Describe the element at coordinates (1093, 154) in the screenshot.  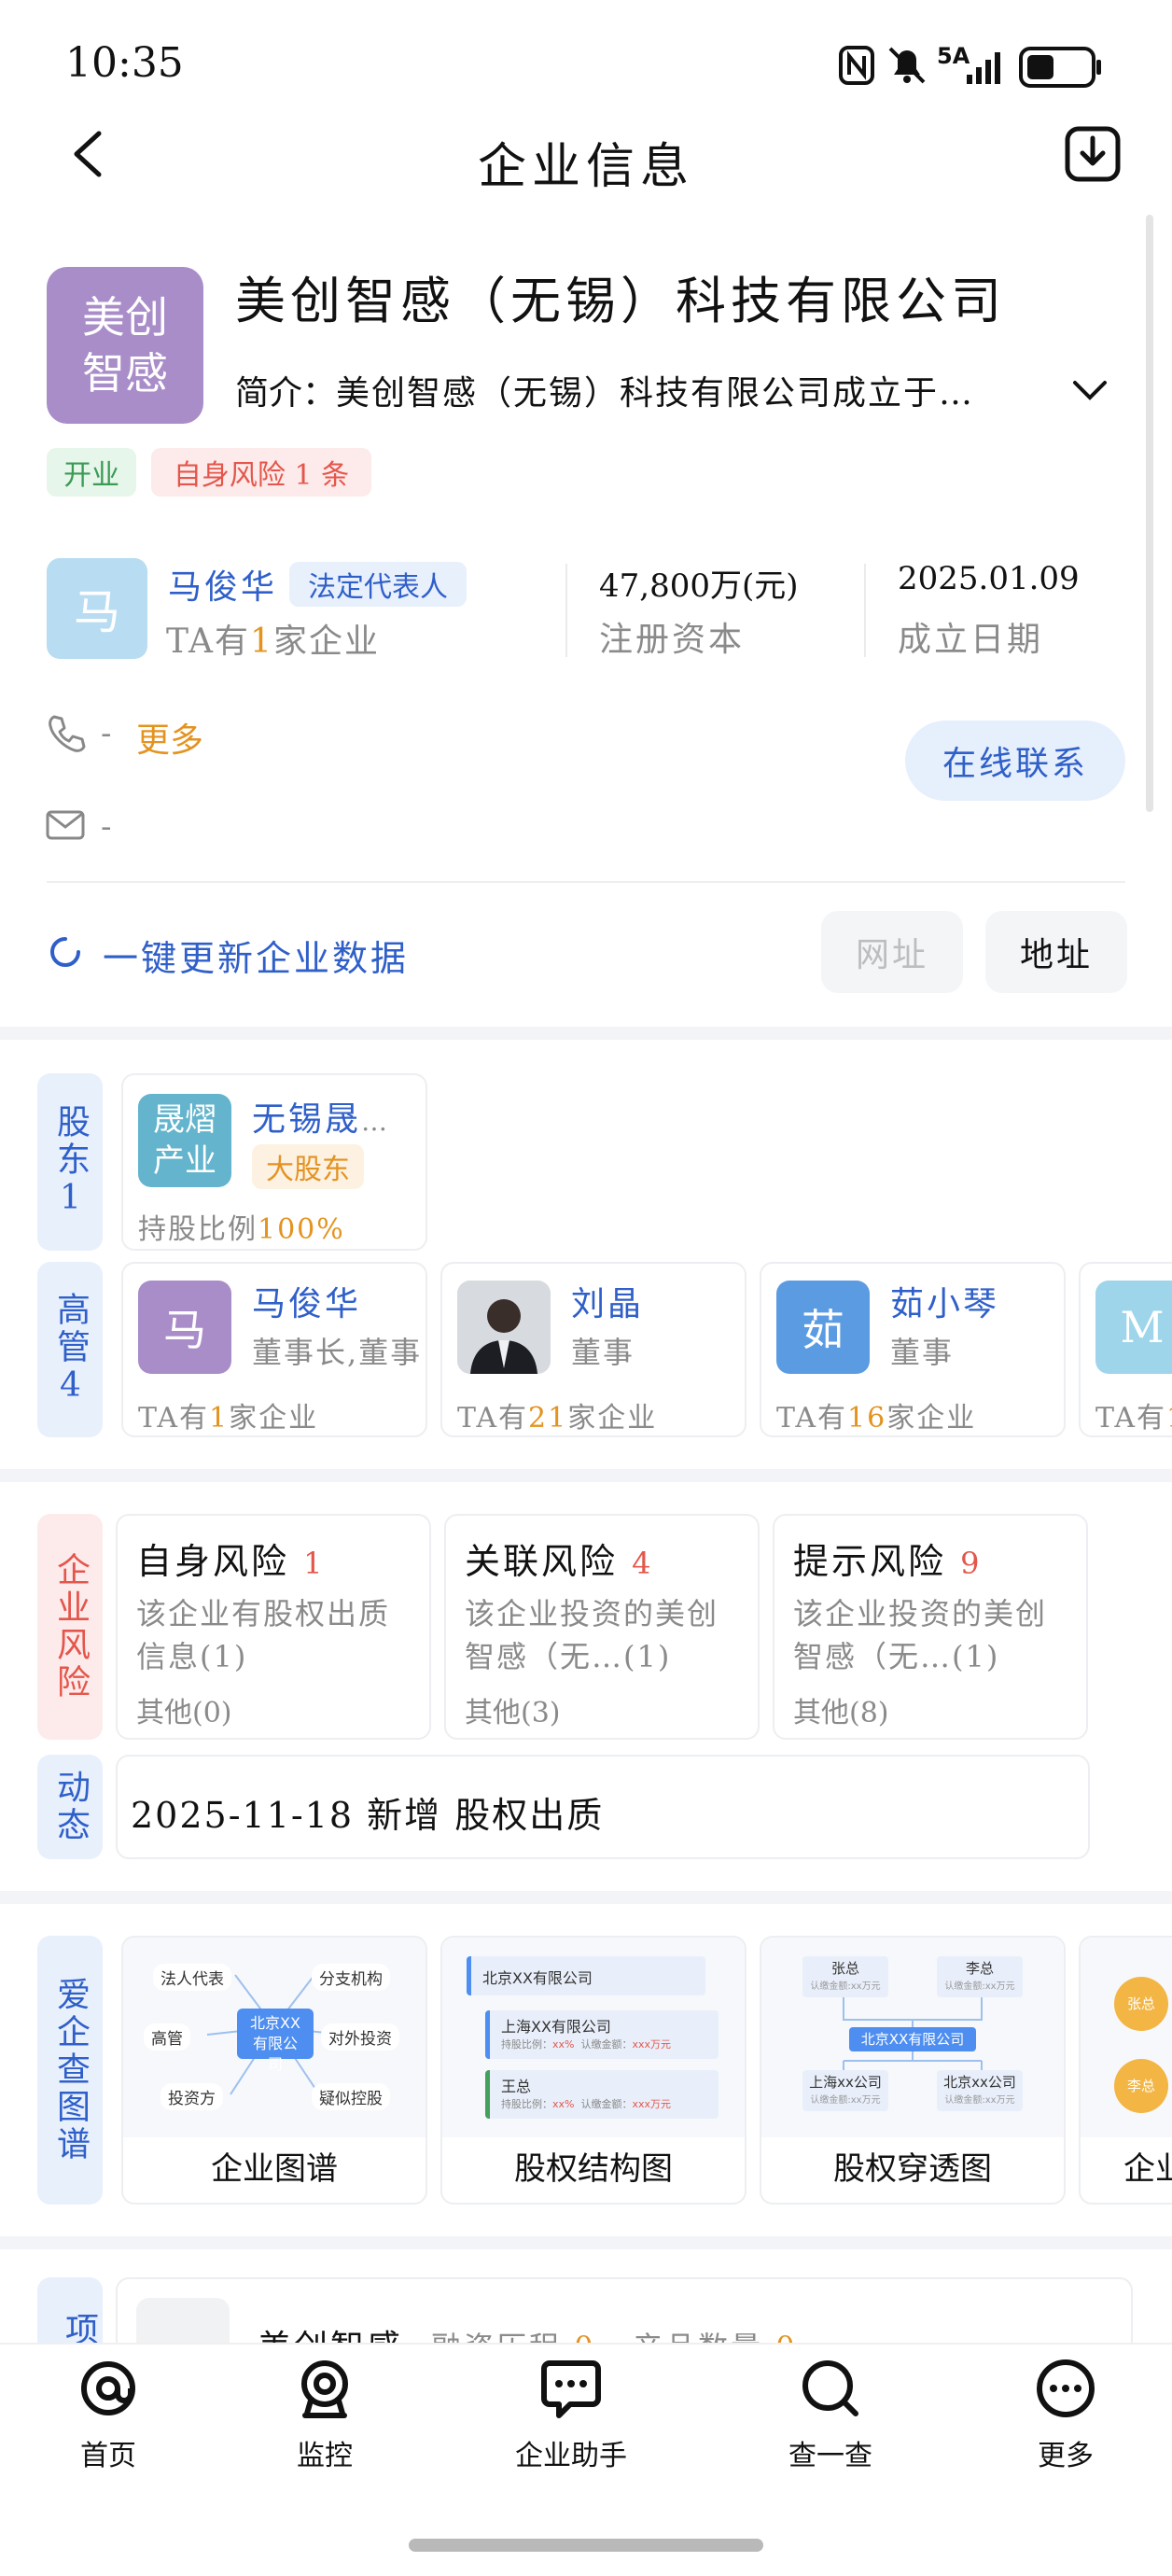
I see `download-icon` at that location.